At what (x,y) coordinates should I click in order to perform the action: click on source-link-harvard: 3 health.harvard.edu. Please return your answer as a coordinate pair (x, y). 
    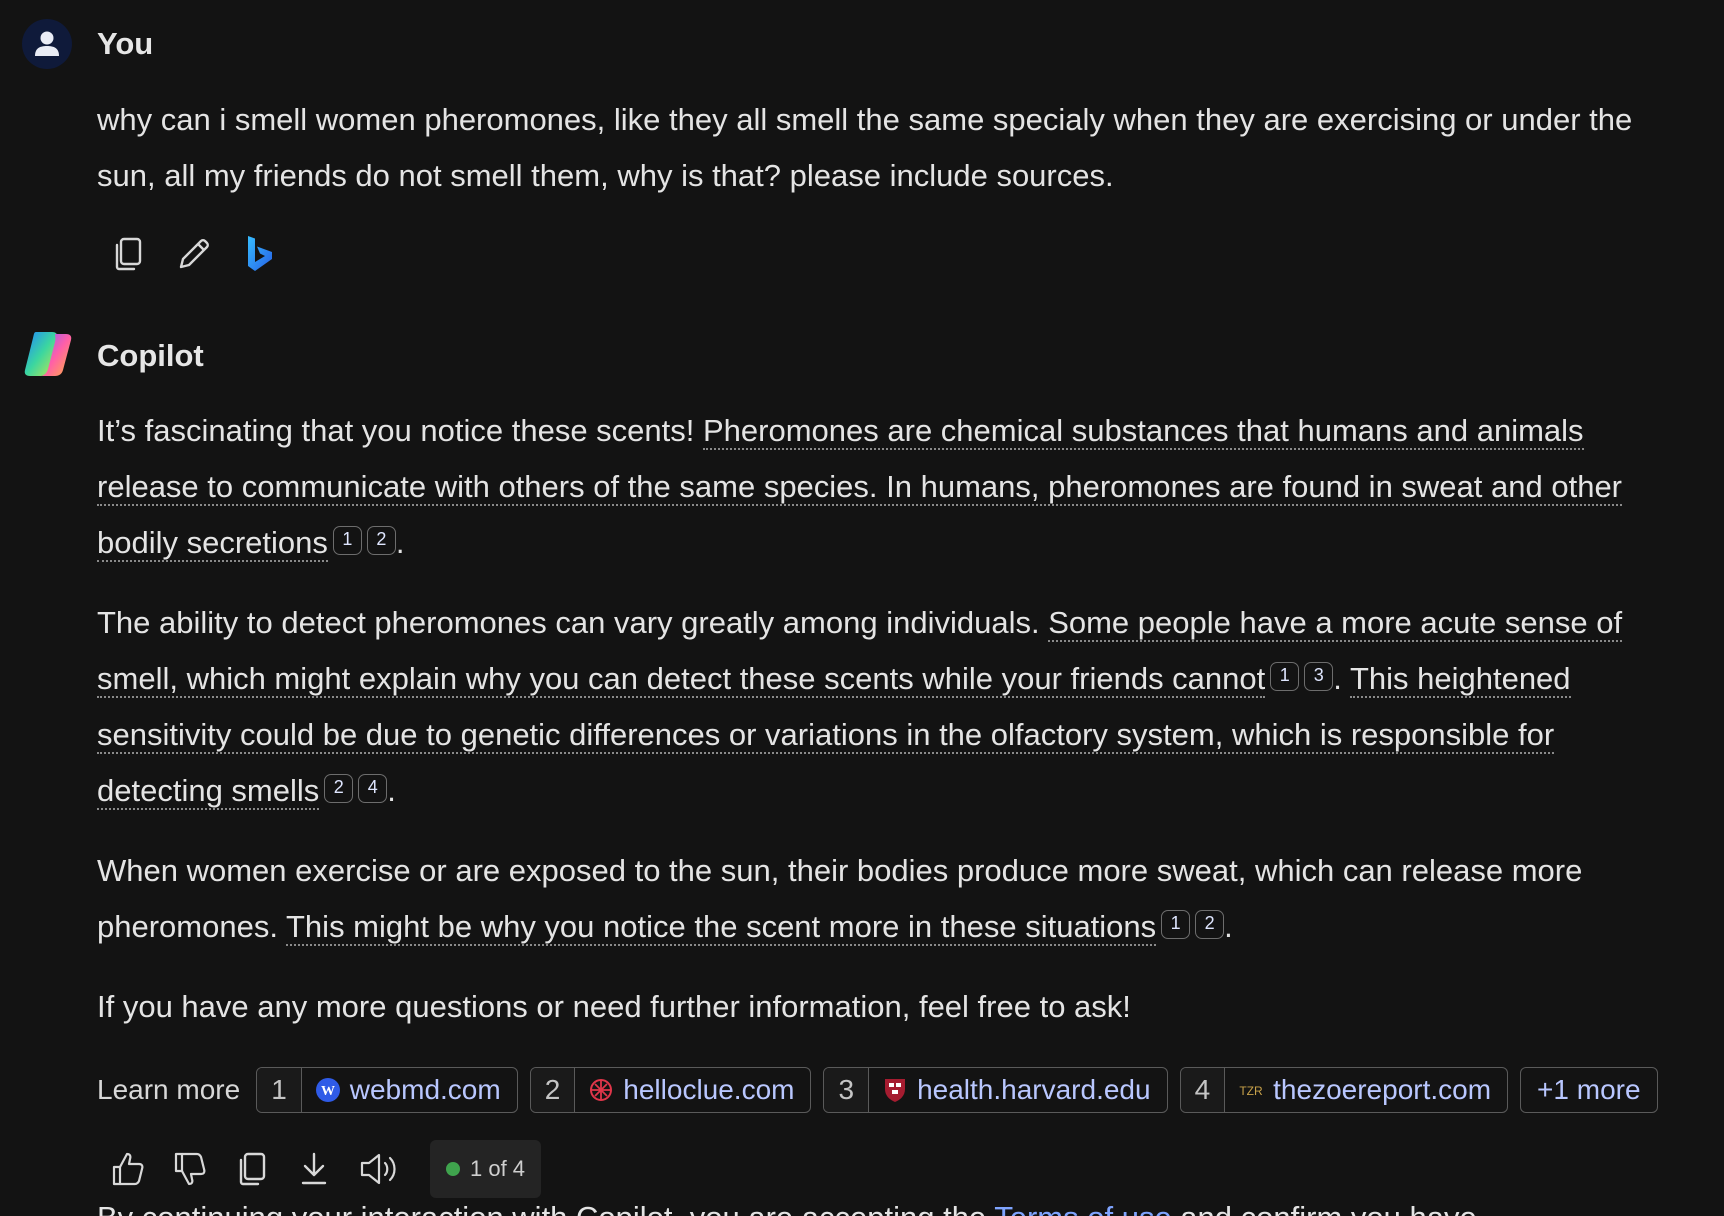
    Looking at the image, I should click on (995, 1090).